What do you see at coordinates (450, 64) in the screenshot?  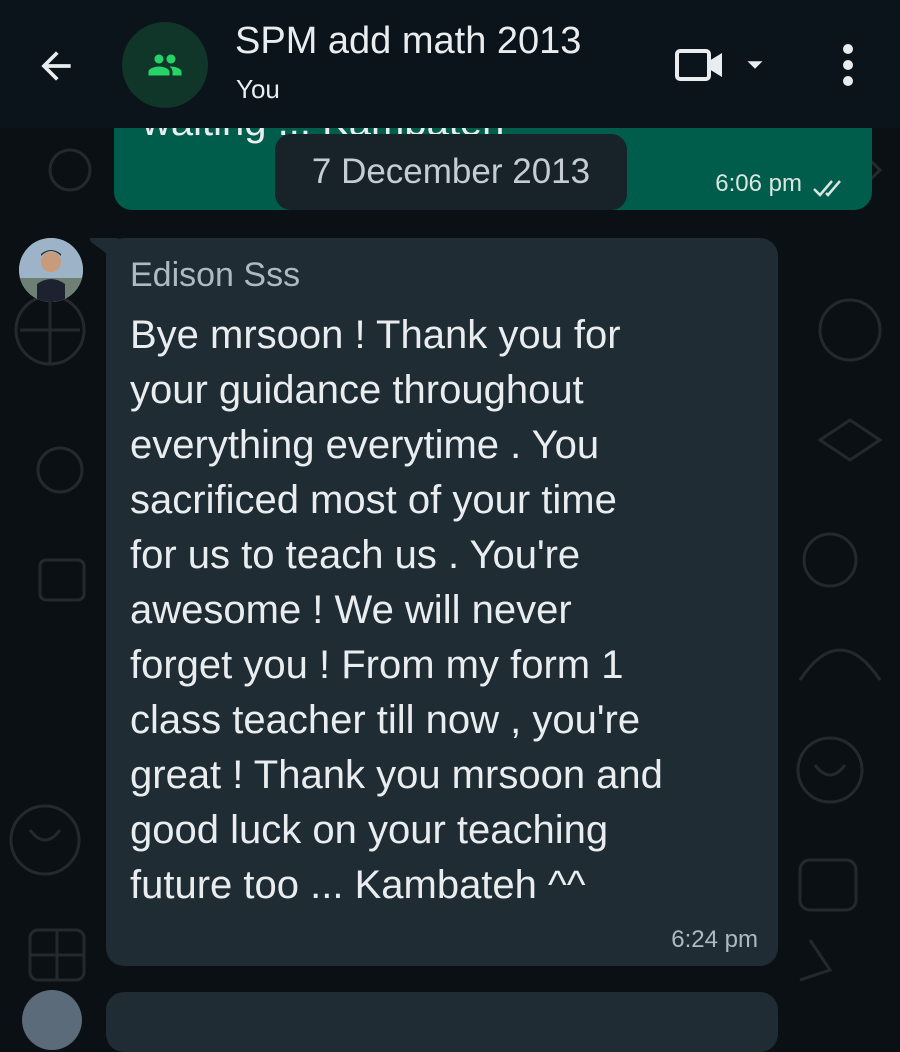 I see `chat-header: SPM add math 2013 You` at bounding box center [450, 64].